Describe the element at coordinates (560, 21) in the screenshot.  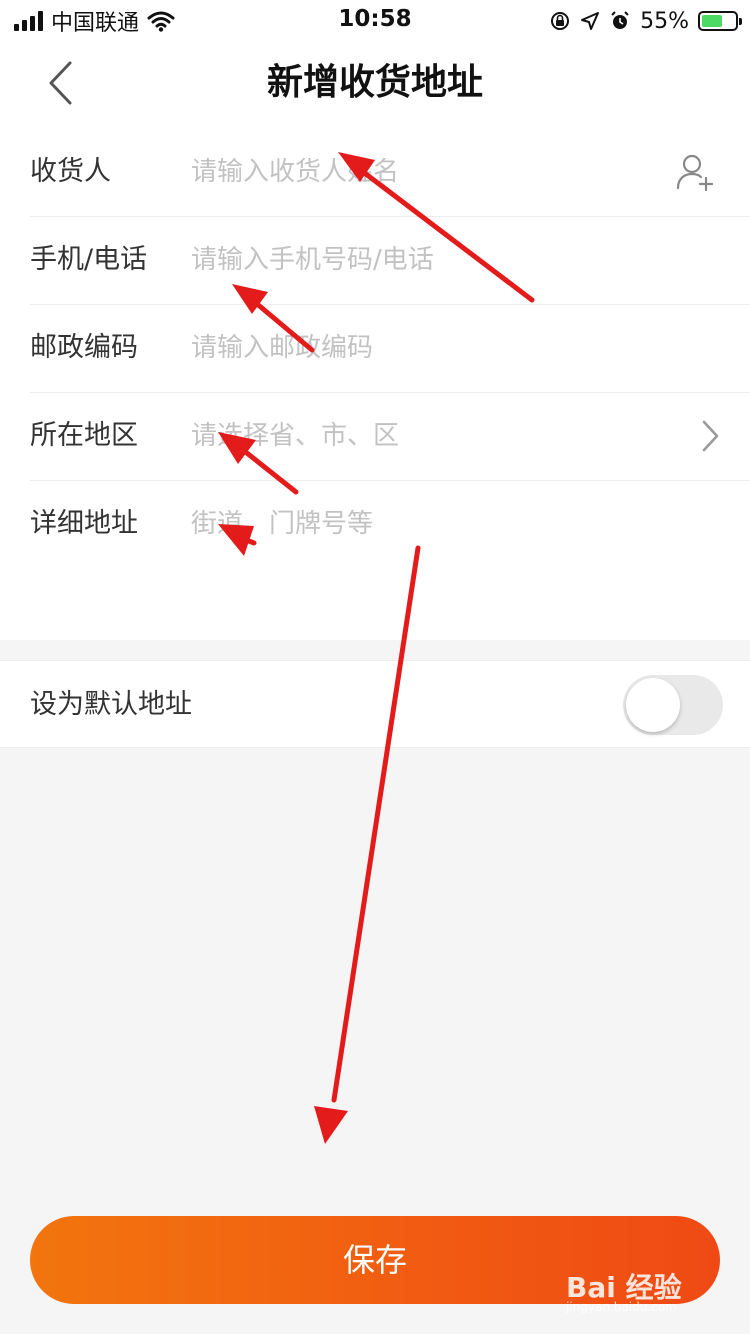
I see `orientation-lock-icon` at that location.